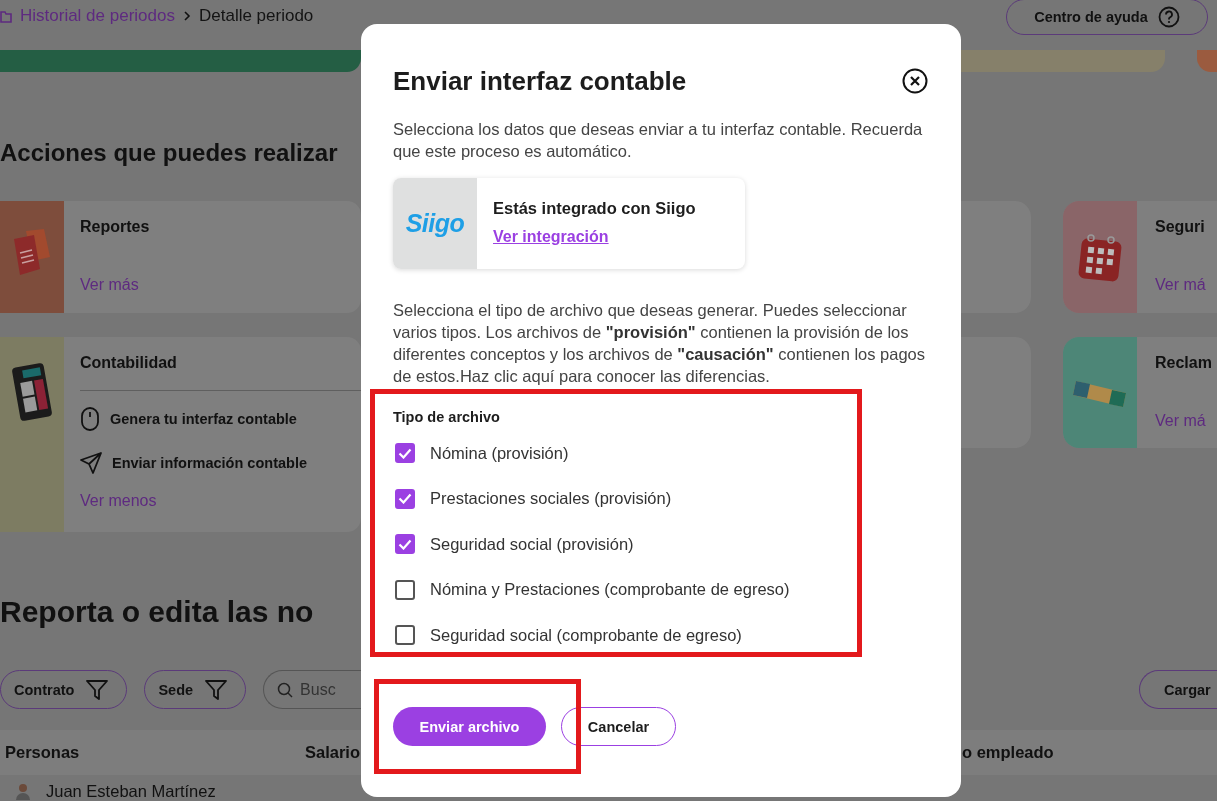  Describe the element at coordinates (1100, 257) in the screenshot. I see `calendar-icon` at that location.